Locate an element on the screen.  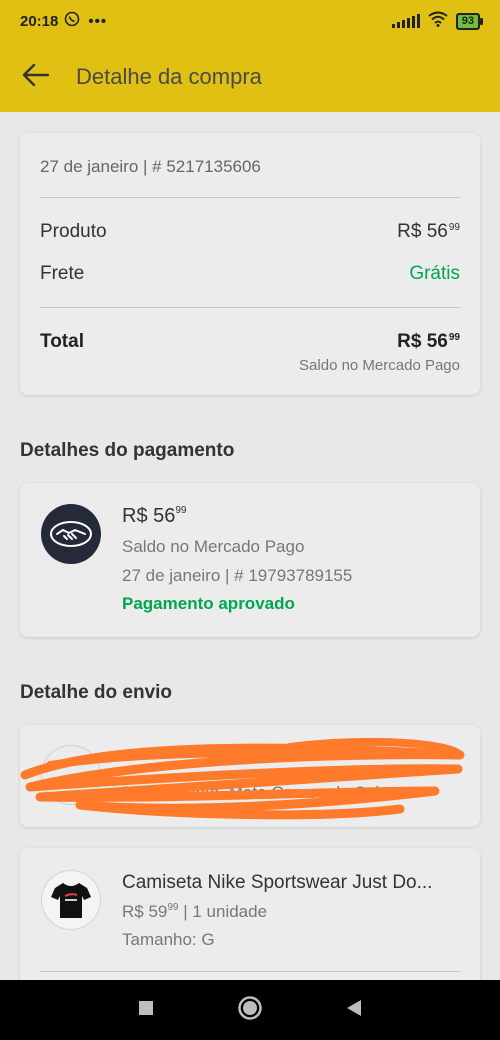
shipping-card: Rio Brilhante, Mato Grosso do Sul is located at coordinates (250, 776).